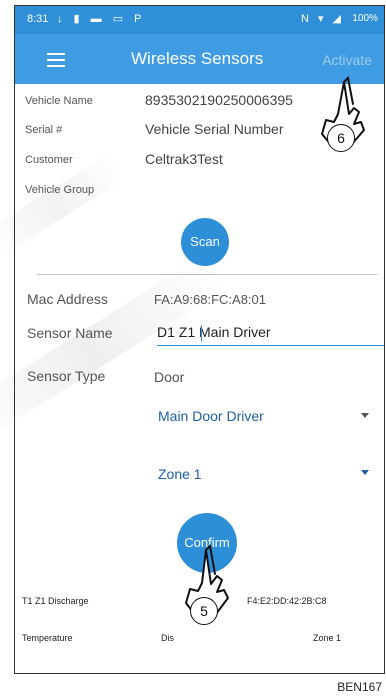 This screenshot has height=696, width=386. Describe the element at coordinates (347, 60) in the screenshot. I see `activate-button: Activate` at that location.